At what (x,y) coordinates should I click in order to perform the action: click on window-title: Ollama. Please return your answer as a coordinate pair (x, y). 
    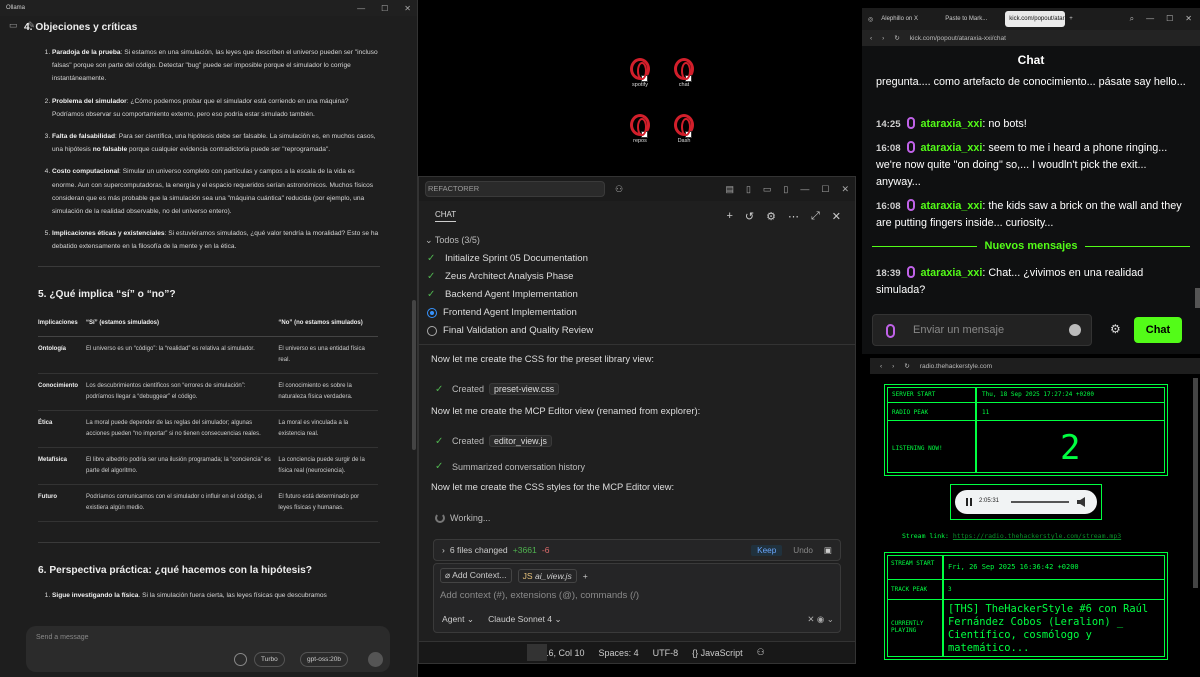
    Looking at the image, I should click on (16, 8).